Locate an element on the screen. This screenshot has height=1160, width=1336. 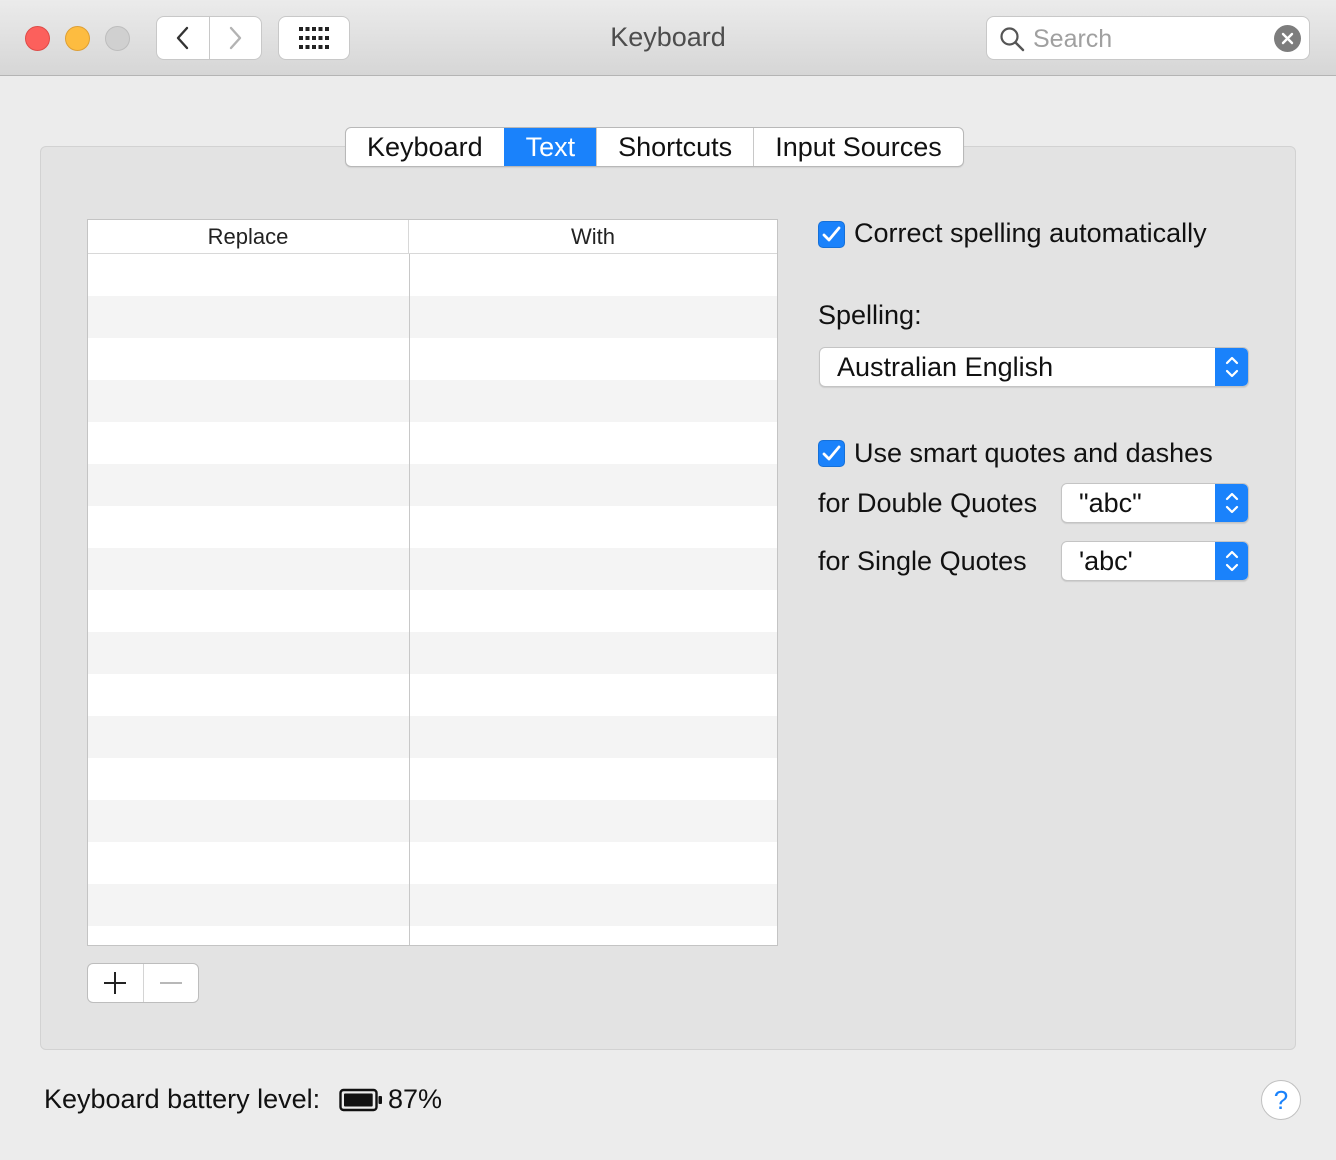
add-remove-control is located at coordinates (143, 983).